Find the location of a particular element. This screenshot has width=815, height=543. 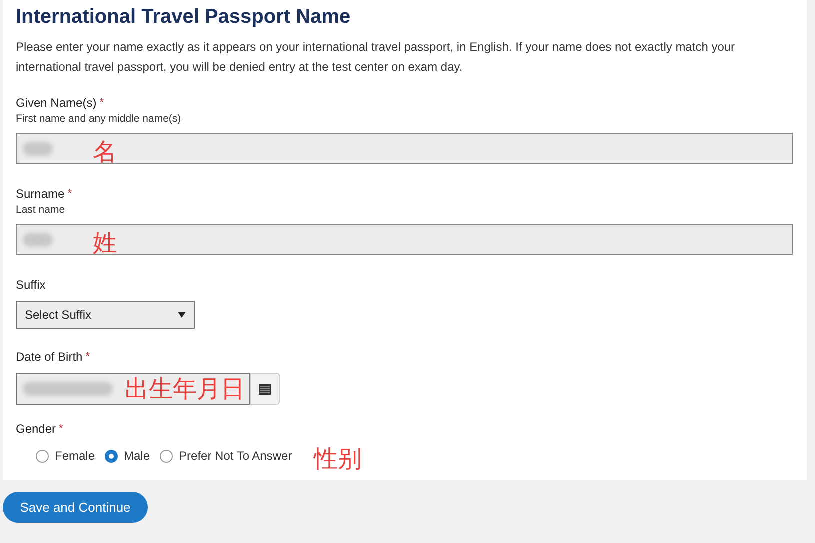

gender-radio-option: Female is located at coordinates (66, 456).